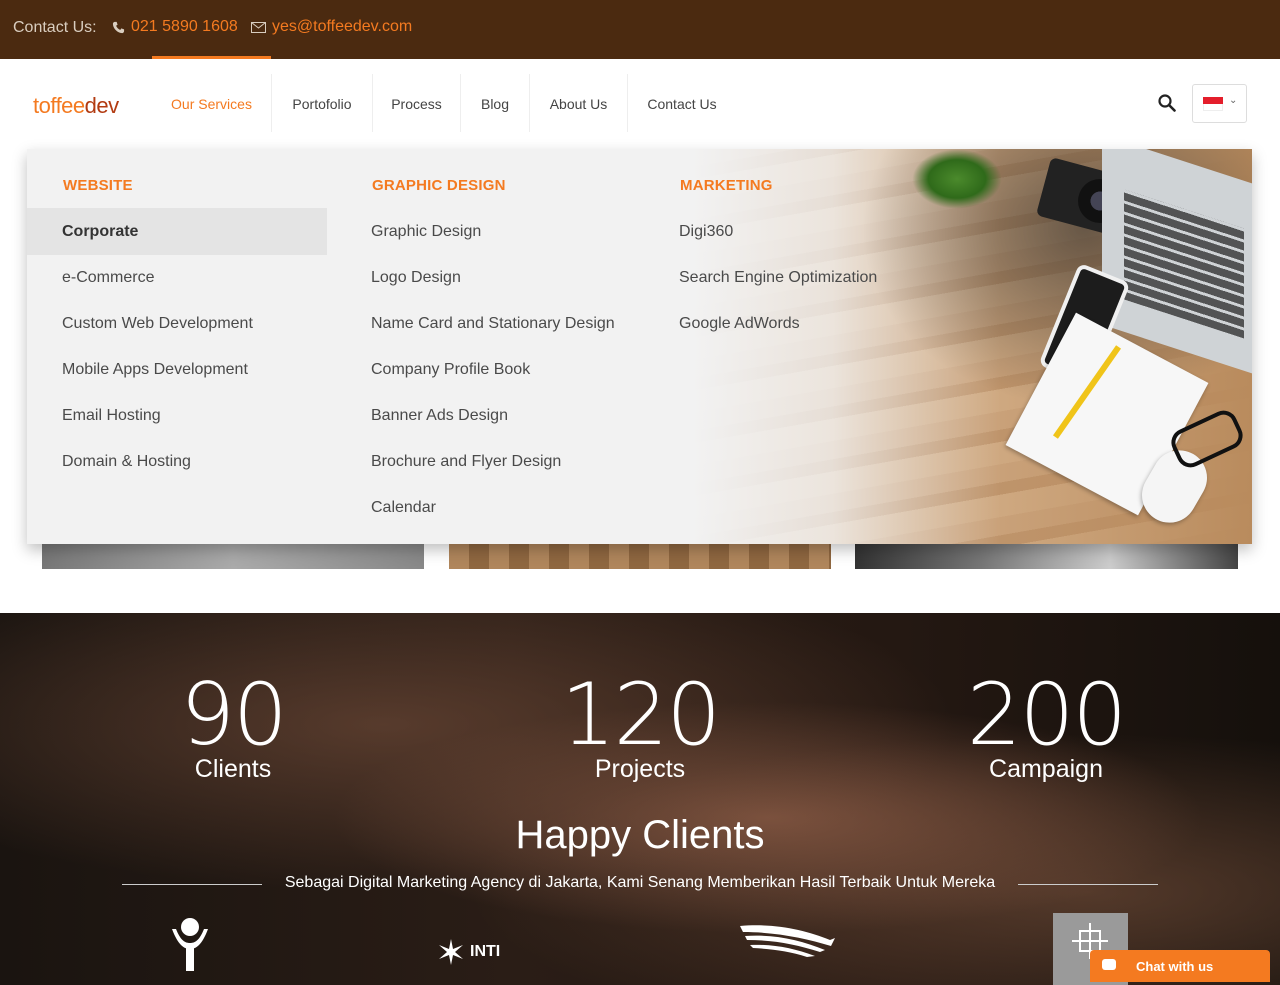 This screenshot has width=1280, height=985. Describe the element at coordinates (640, 715) in the screenshot. I see `stat-projects-number: 120` at that location.